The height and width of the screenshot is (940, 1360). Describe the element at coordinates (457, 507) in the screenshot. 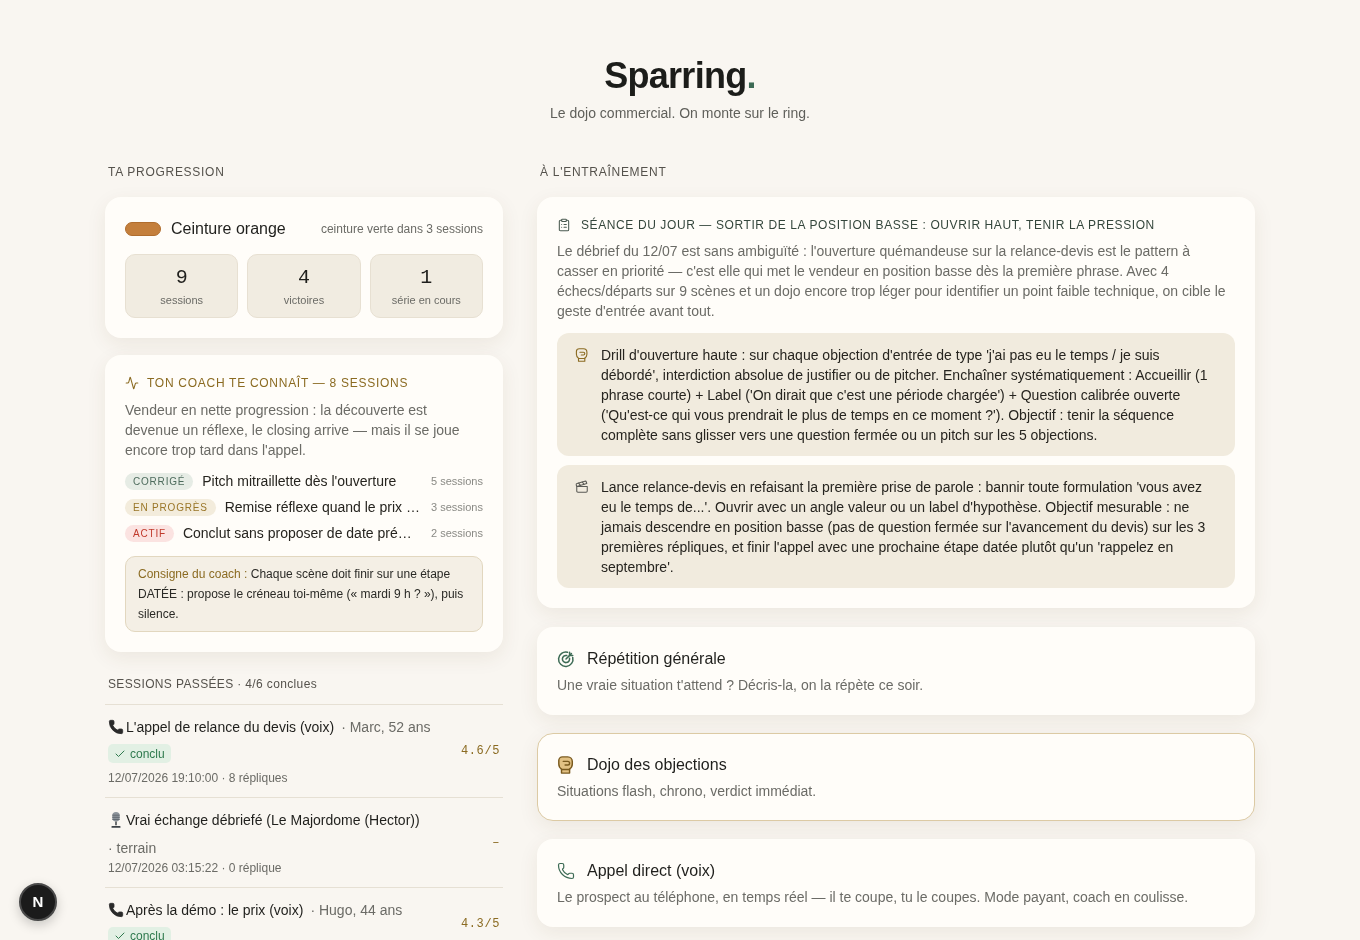

I see `session-count: 3 sessions` at that location.